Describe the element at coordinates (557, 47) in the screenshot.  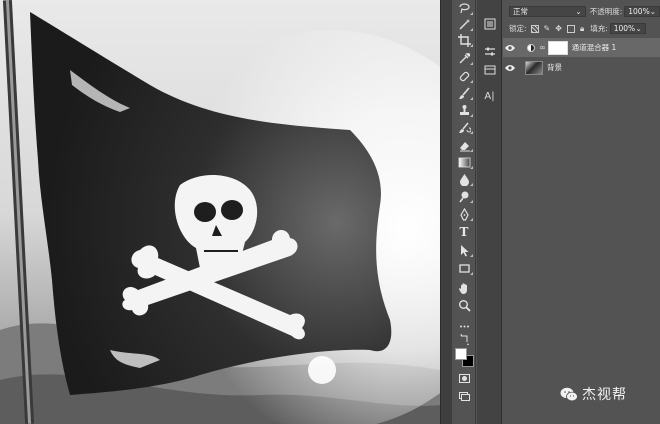
I see `layer-mask-thumbnail` at that location.